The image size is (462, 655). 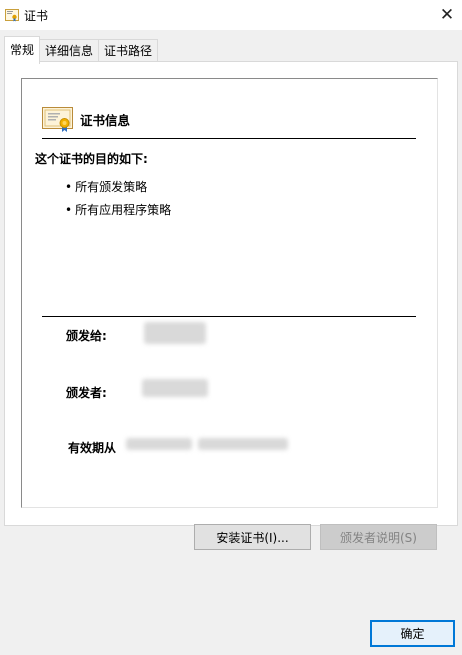 I want to click on close-button: ✕, so click(x=447, y=15).